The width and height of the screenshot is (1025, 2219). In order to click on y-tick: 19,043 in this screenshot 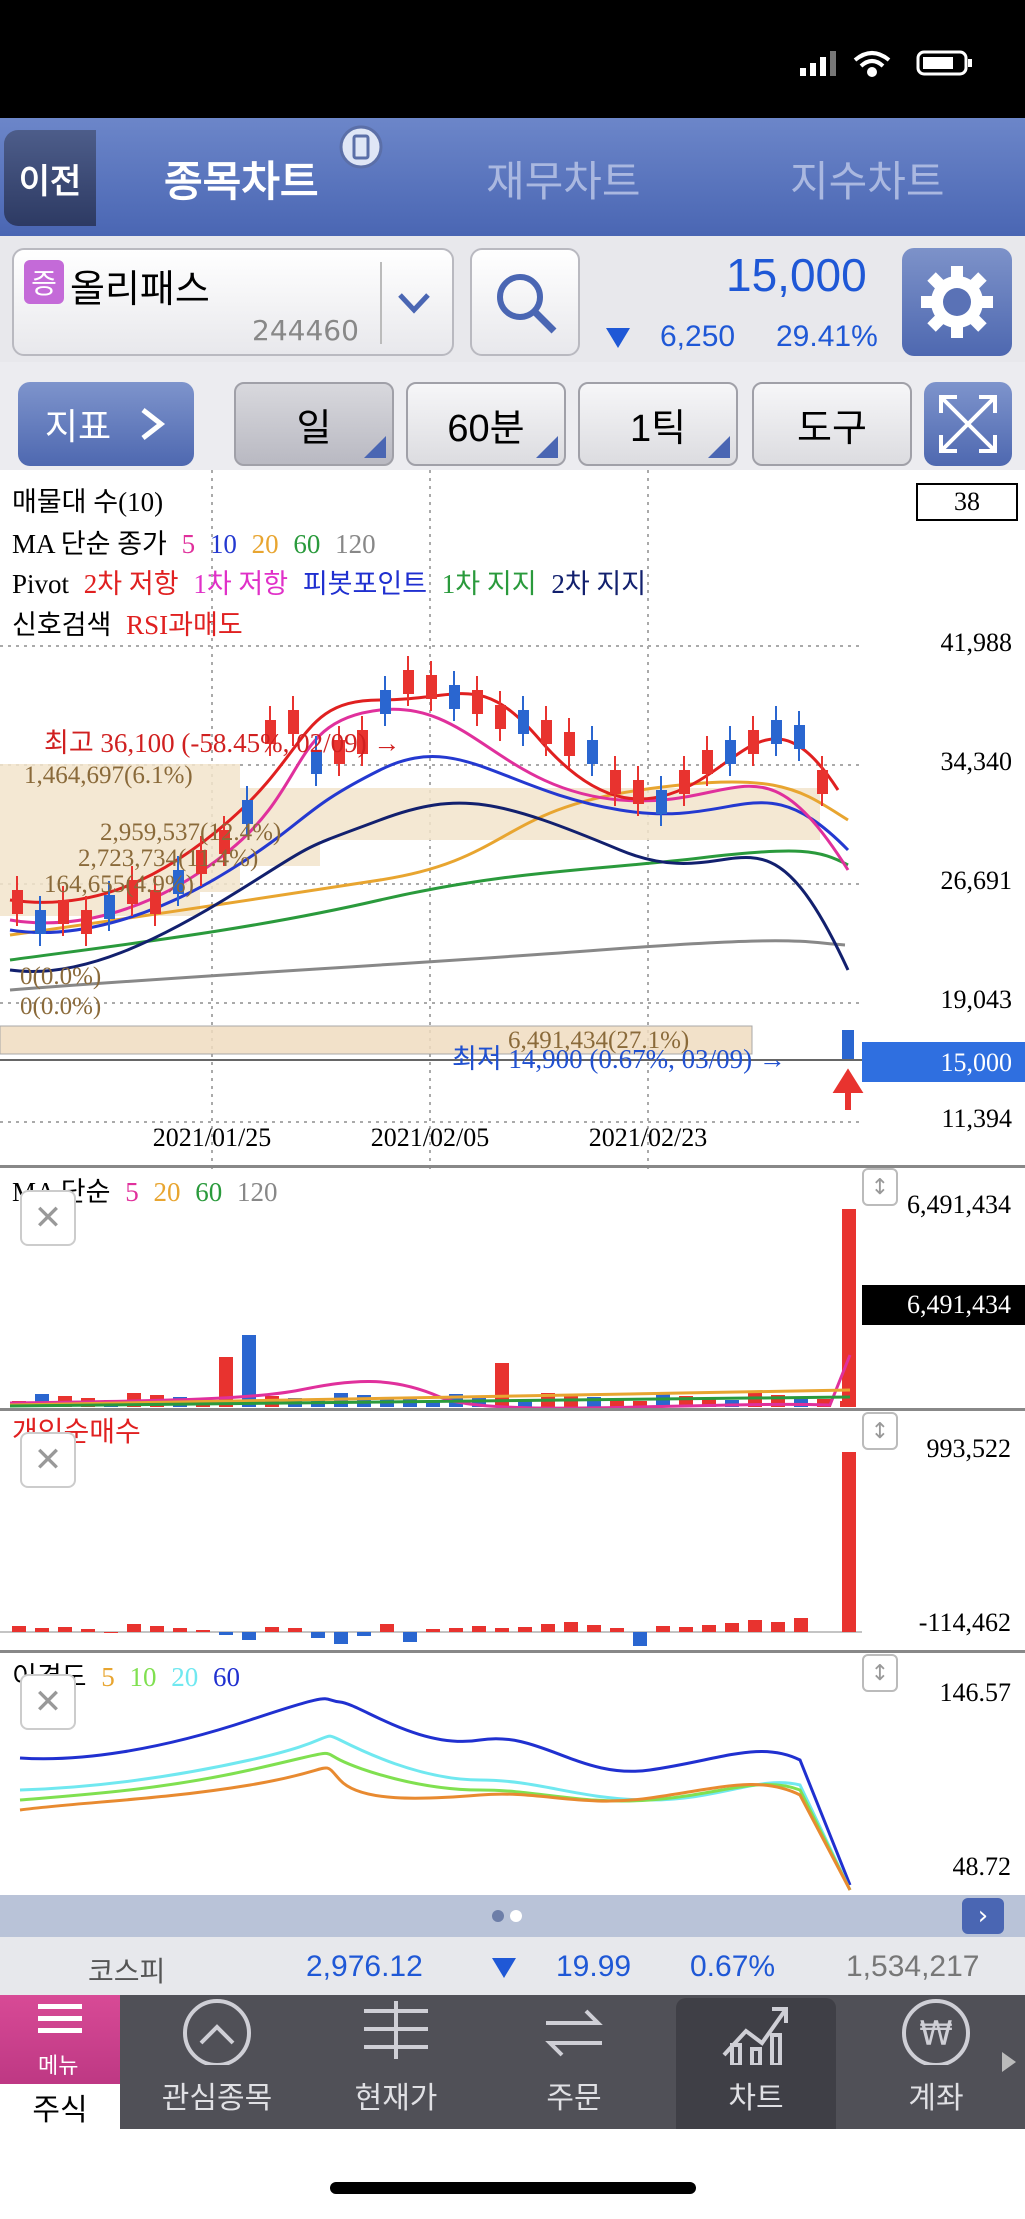, I will do `click(977, 999)`.